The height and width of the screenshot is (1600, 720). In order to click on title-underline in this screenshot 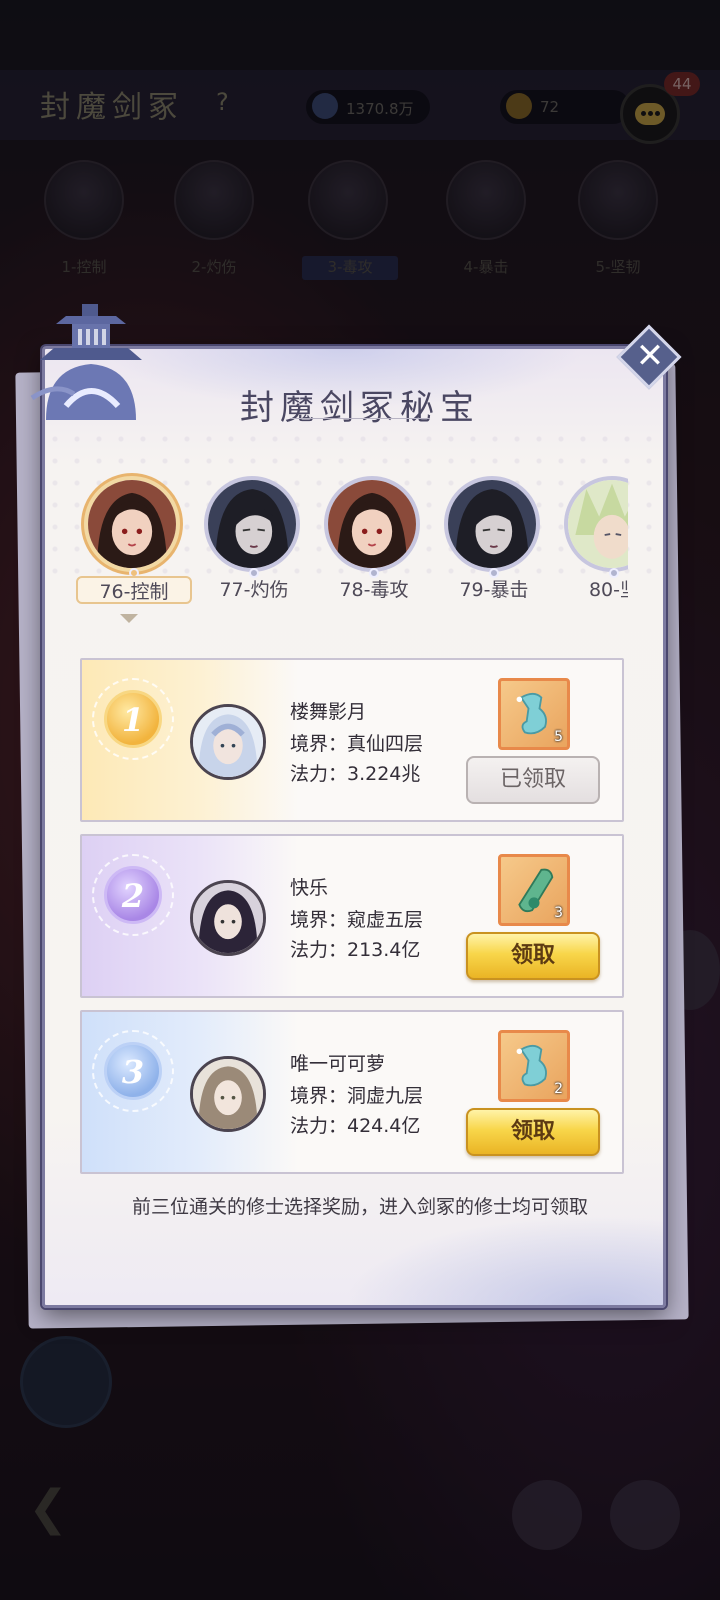, I will do `click(360, 422)`.